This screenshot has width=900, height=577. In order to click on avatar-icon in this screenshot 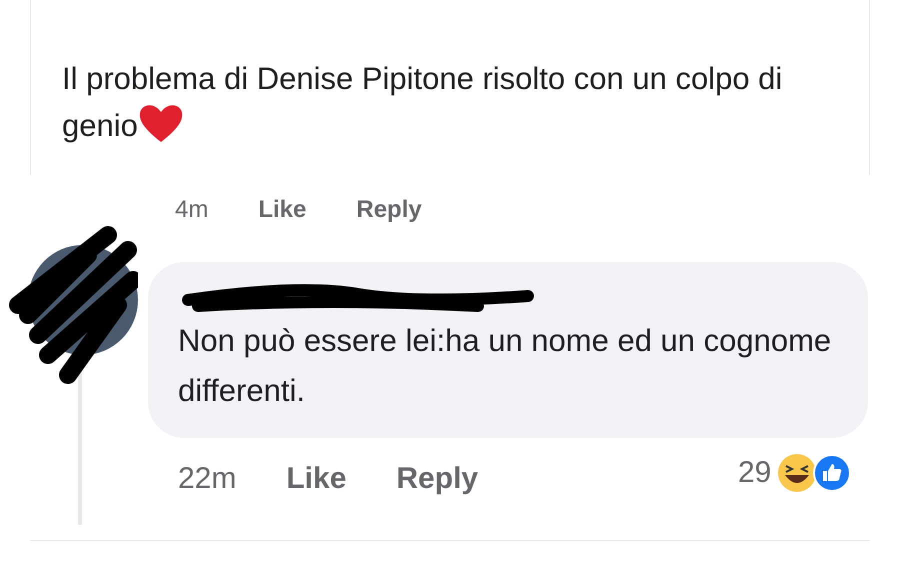, I will do `click(73, 305)`.